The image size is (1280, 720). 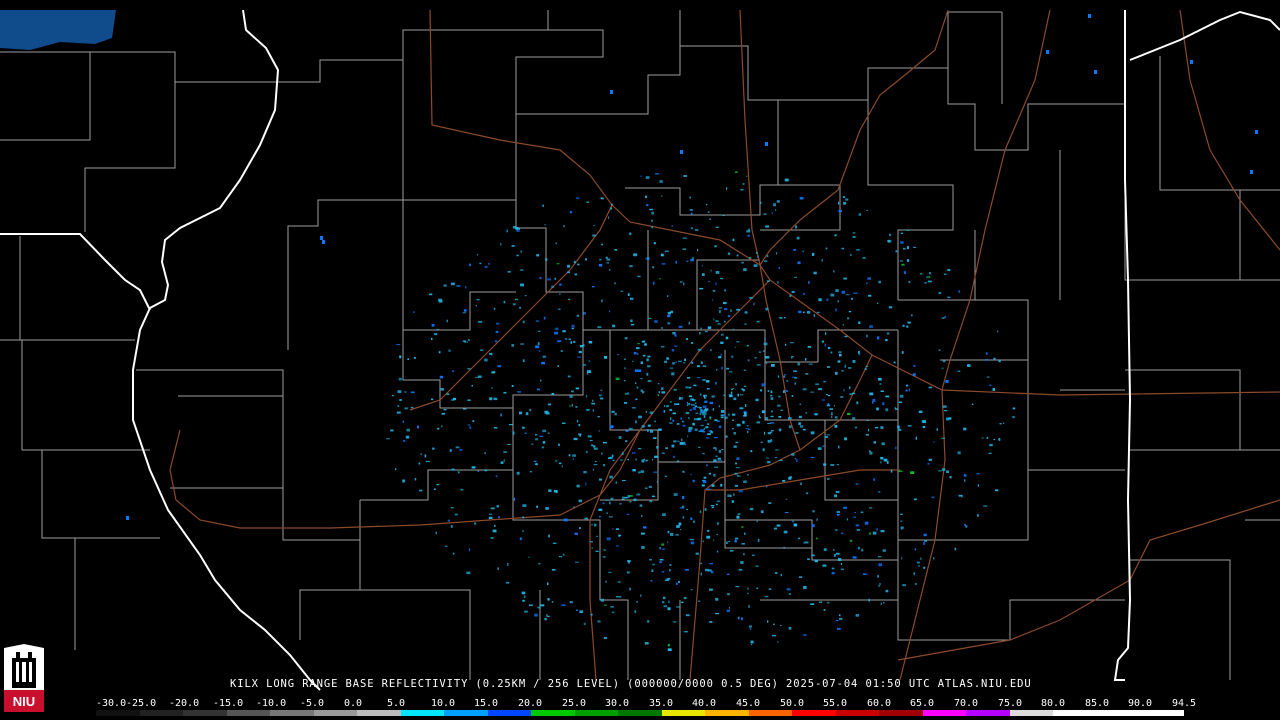 What do you see at coordinates (184, 703) in the screenshot?
I see `legend-label: -20.0` at bounding box center [184, 703].